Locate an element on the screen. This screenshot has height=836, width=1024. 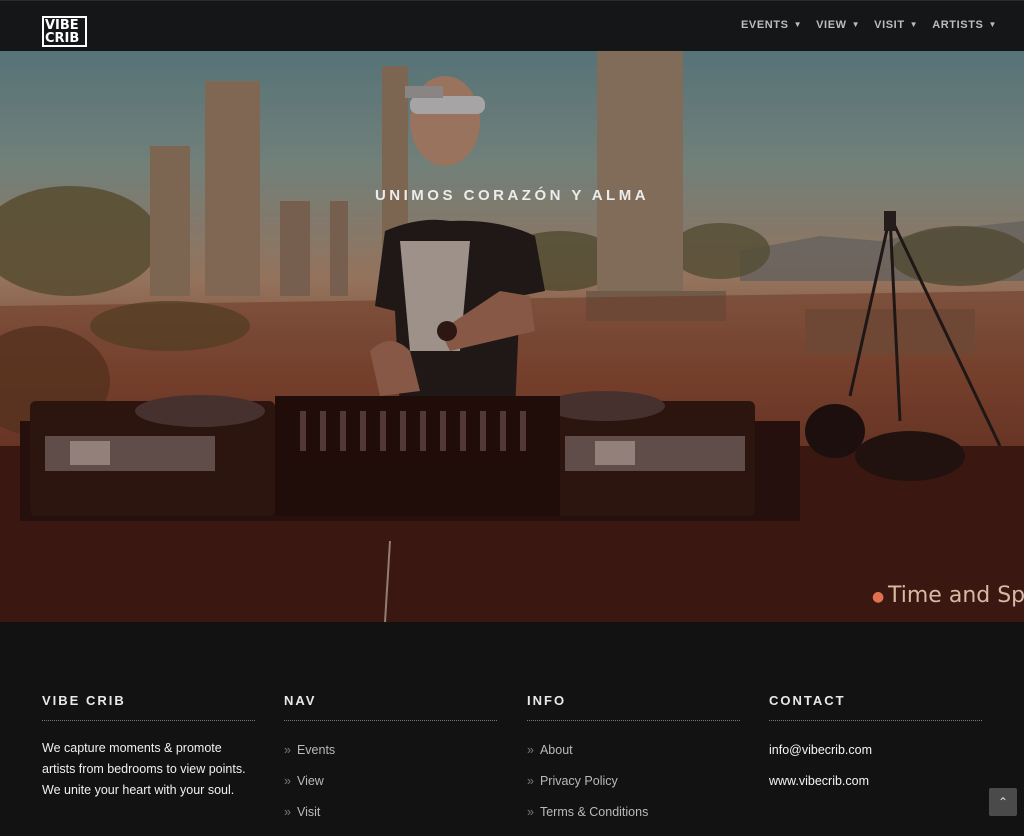
footer-info-title: INFO is located at coordinates (633, 707).